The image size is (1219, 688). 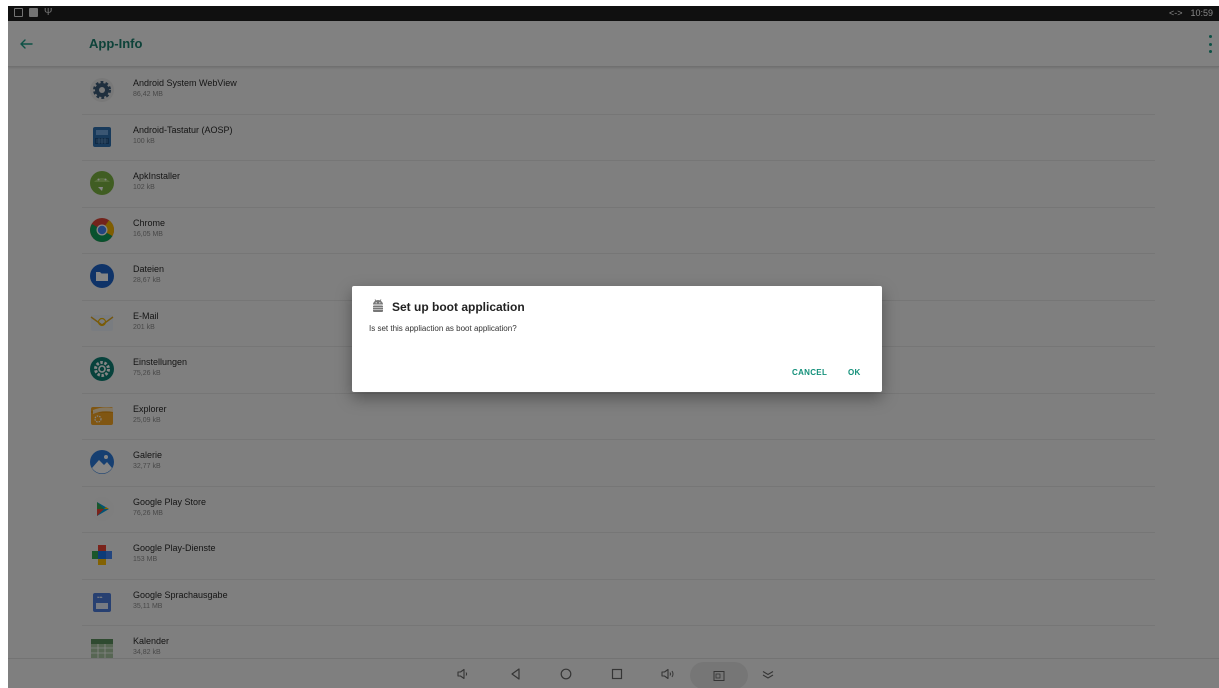 What do you see at coordinates (809, 372) in the screenshot?
I see `cancel-button: CANCEL` at bounding box center [809, 372].